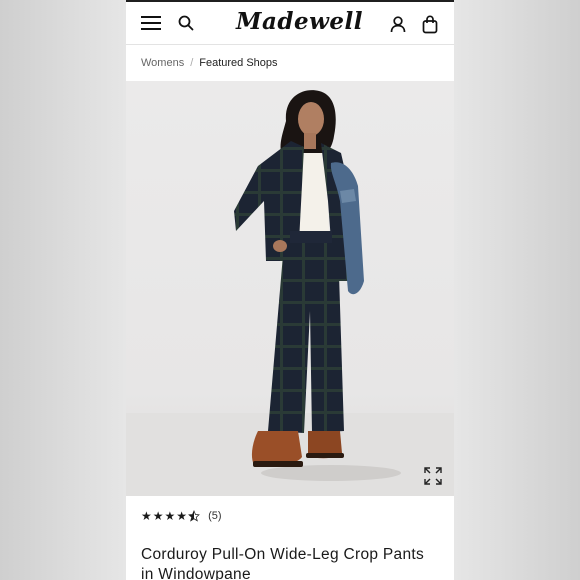 This screenshot has width=580, height=580. I want to click on half-star-icon, so click(194, 516).